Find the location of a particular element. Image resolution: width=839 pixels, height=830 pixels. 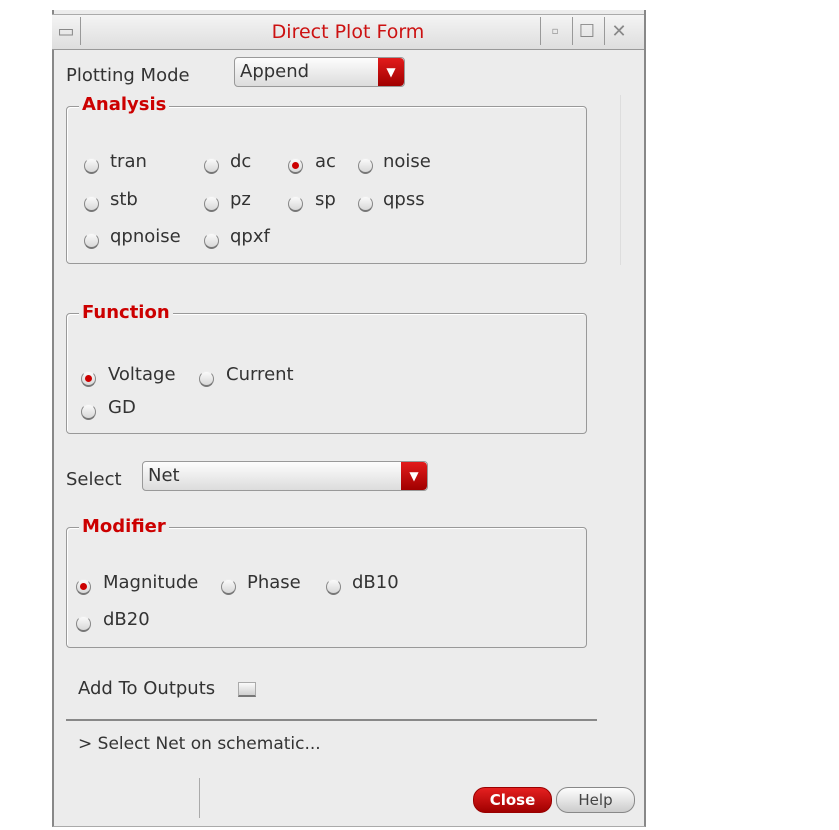

close-icon: ✕ is located at coordinates (619, 31).